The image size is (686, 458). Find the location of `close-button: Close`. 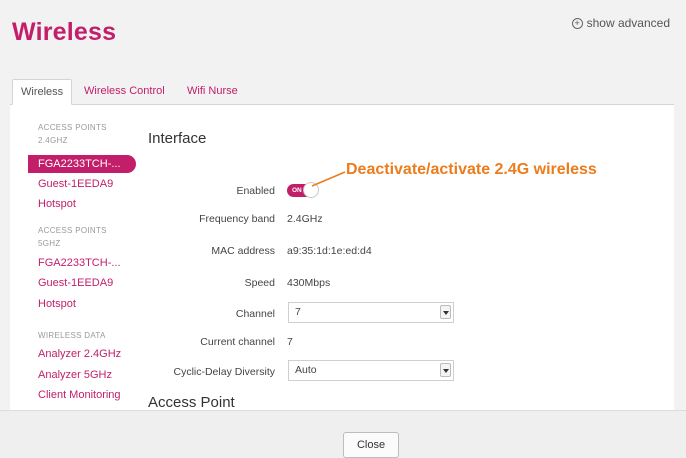

close-button: Close is located at coordinates (371, 445).